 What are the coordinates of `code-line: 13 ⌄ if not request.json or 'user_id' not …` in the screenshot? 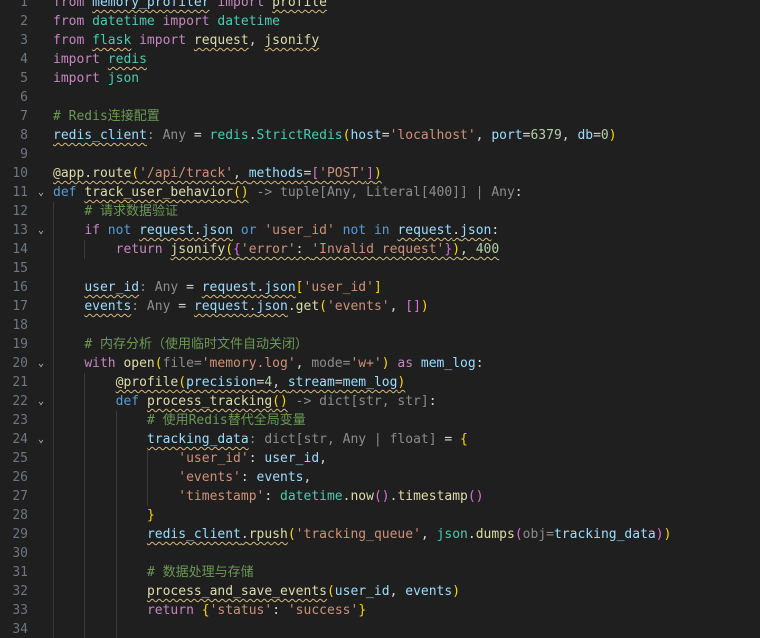 It's located at (380, 230).